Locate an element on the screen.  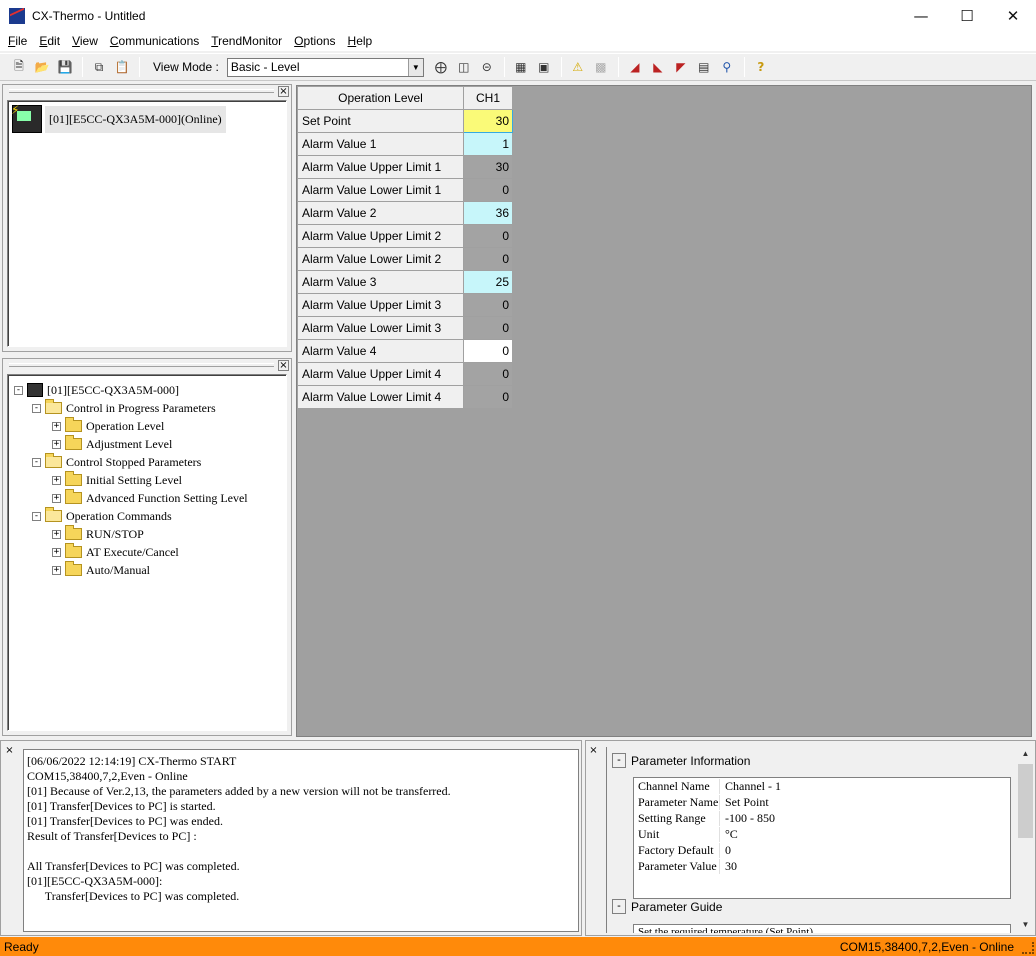
parameter-value-cell: 36 is located at coordinates (488, 213).